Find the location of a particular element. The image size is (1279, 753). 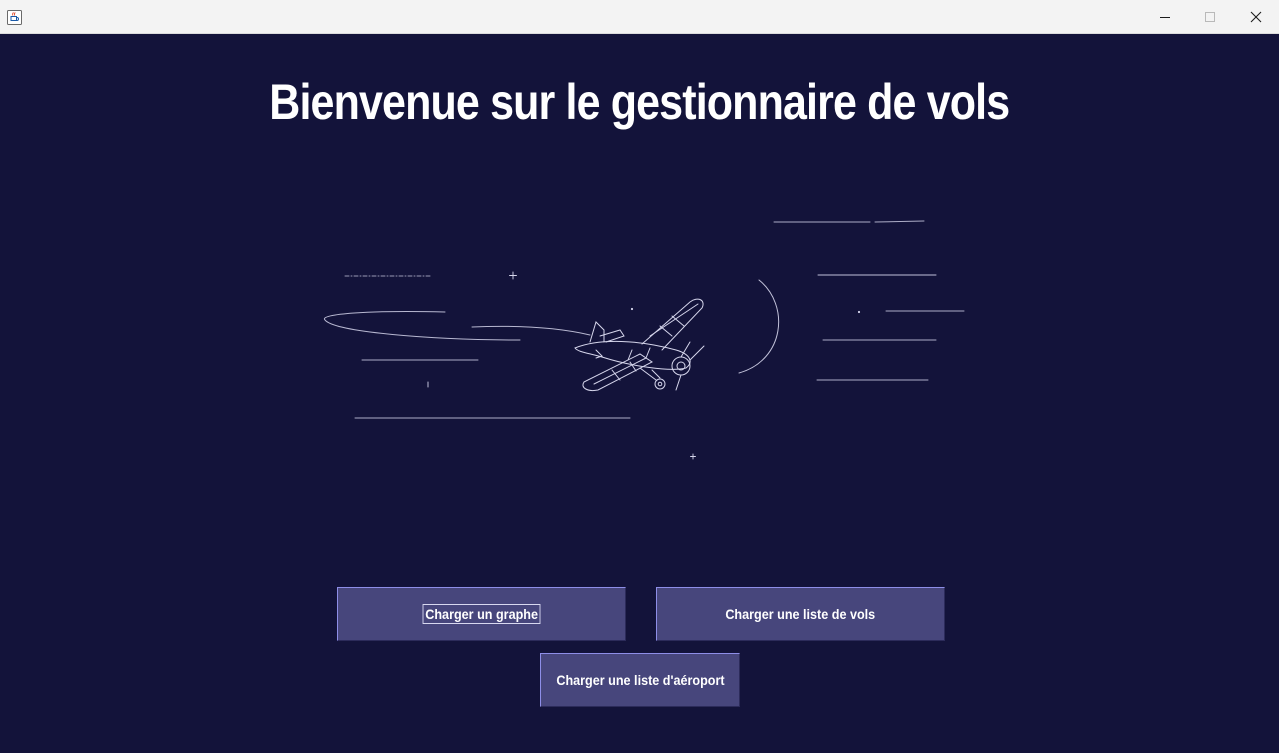

java-app-icon is located at coordinates (14, 17).